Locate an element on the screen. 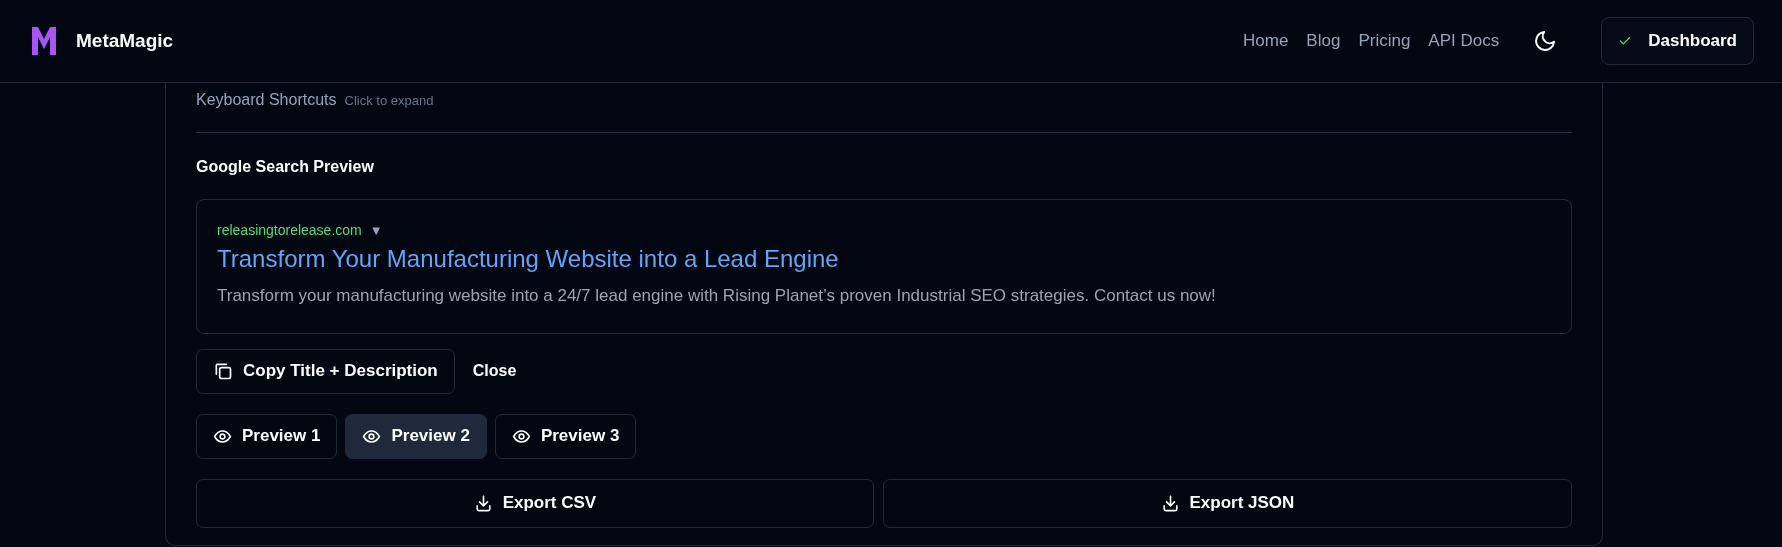  moon-icon is located at coordinates (1545, 41).